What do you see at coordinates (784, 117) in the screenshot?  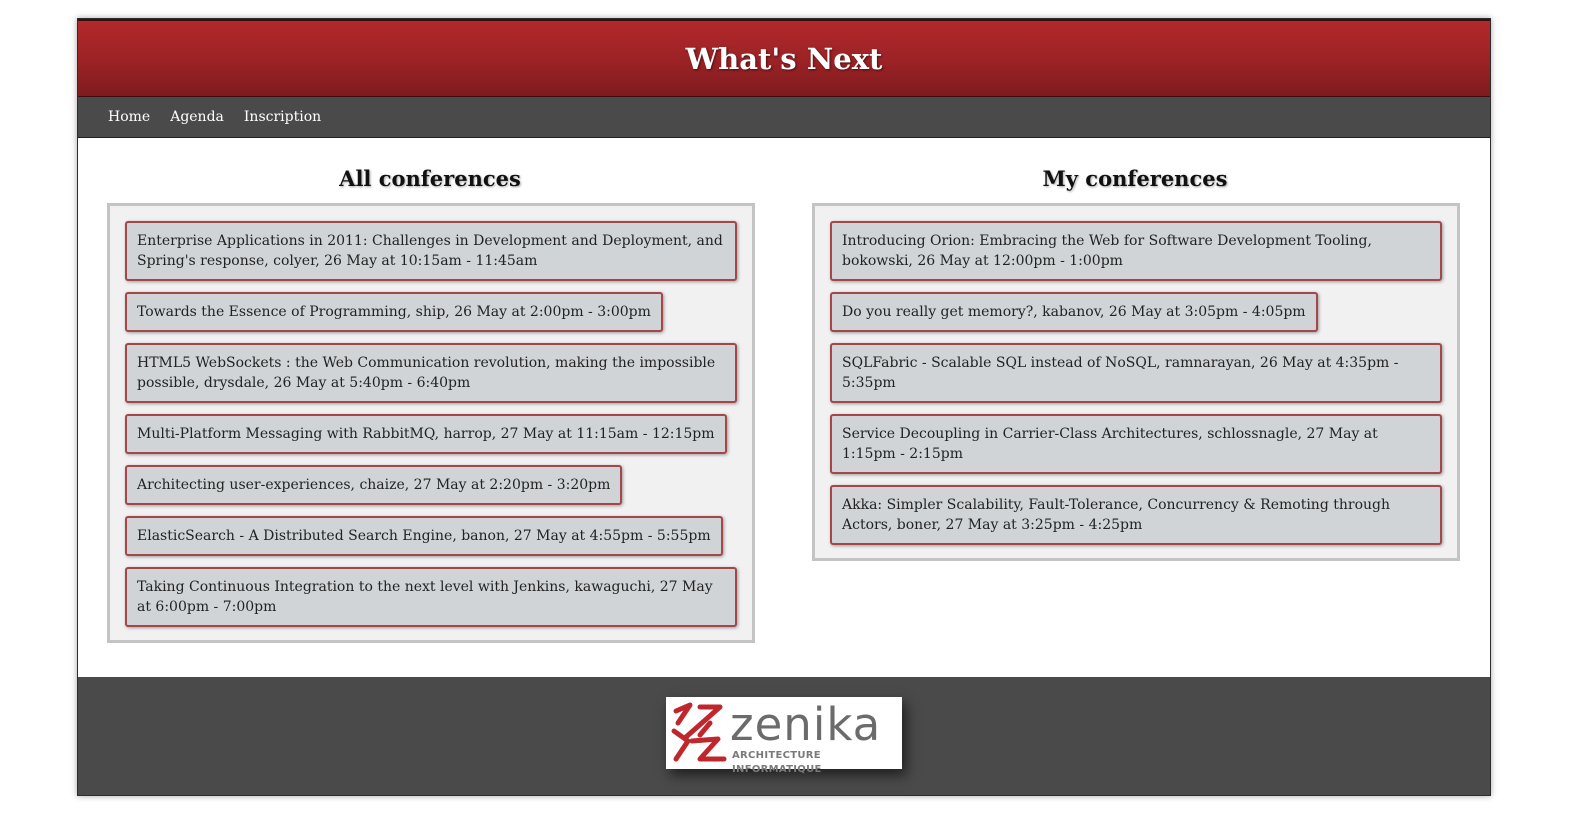 I see `nav-bar: Home Agenda Inscription` at bounding box center [784, 117].